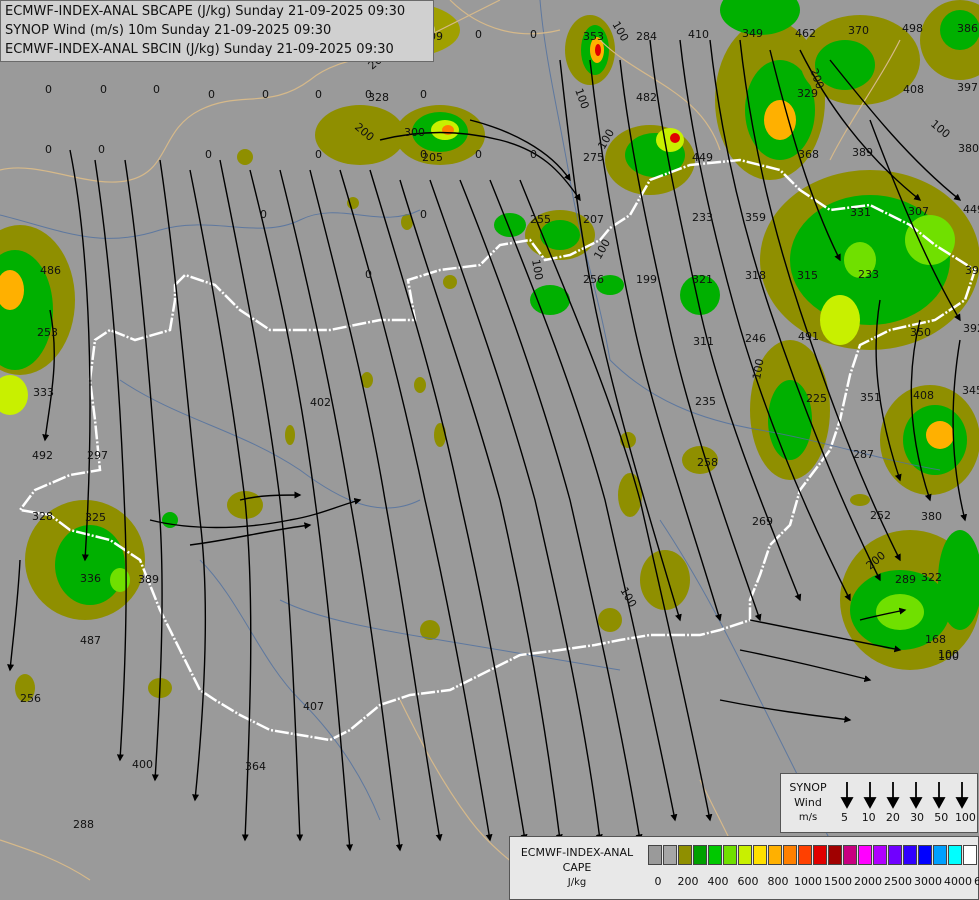  What do you see at coordinates (378, 97) in the screenshot?
I see `cape-value-label: 328` at bounding box center [378, 97].